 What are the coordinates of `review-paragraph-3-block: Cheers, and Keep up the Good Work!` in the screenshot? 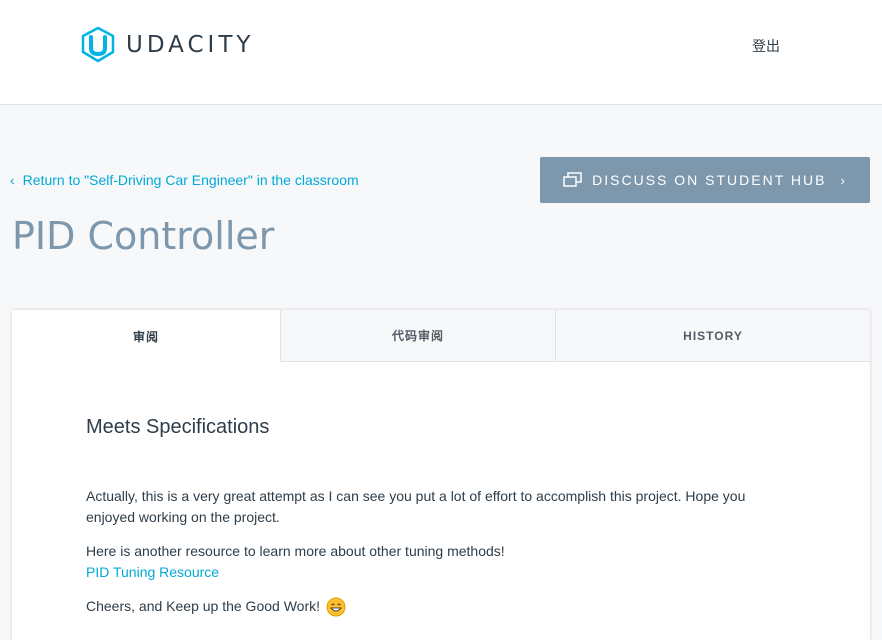 It's located at (441, 606).